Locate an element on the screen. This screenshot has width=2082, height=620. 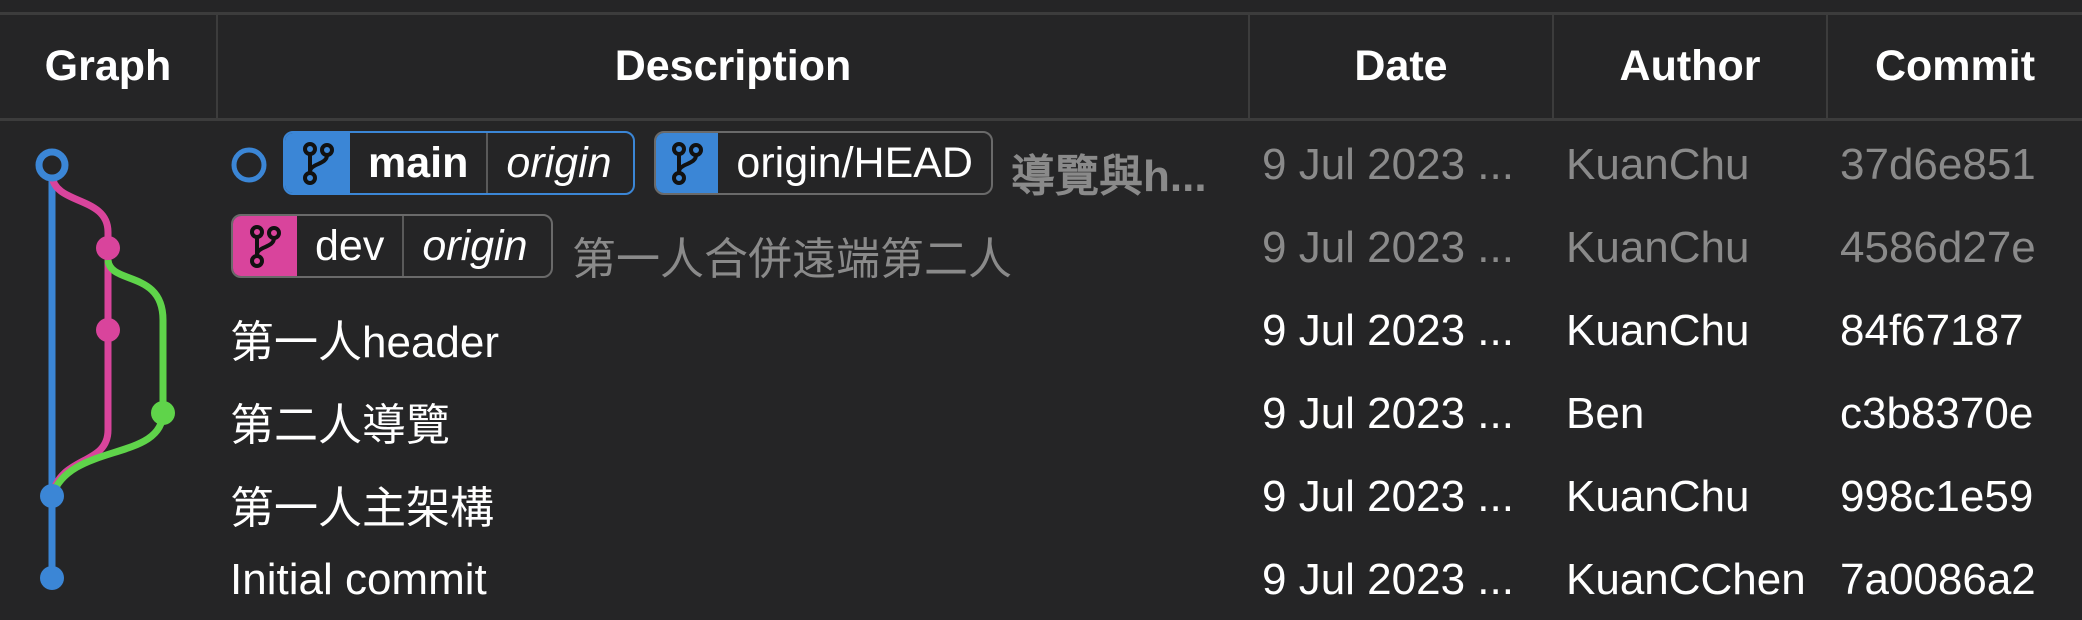
column-header-description: Description is located at coordinates (733, 66).